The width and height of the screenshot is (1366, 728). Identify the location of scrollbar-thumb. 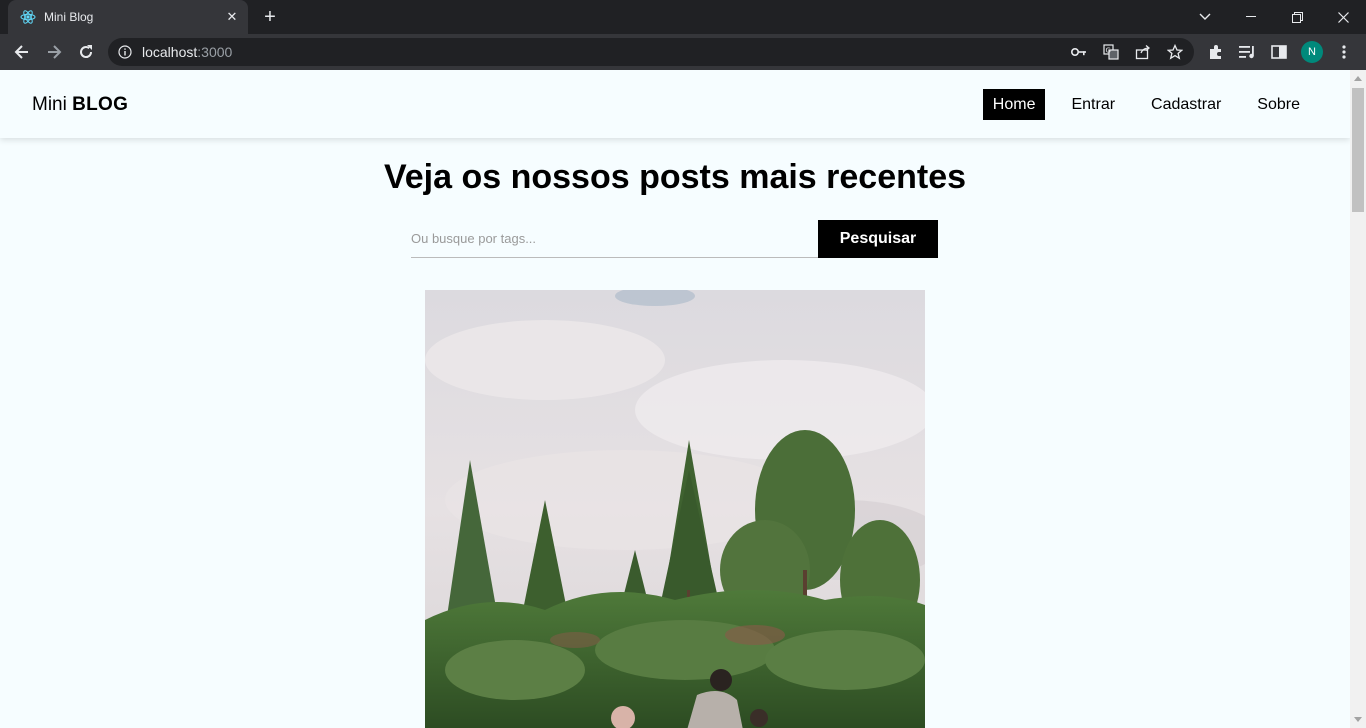
(1358, 150).